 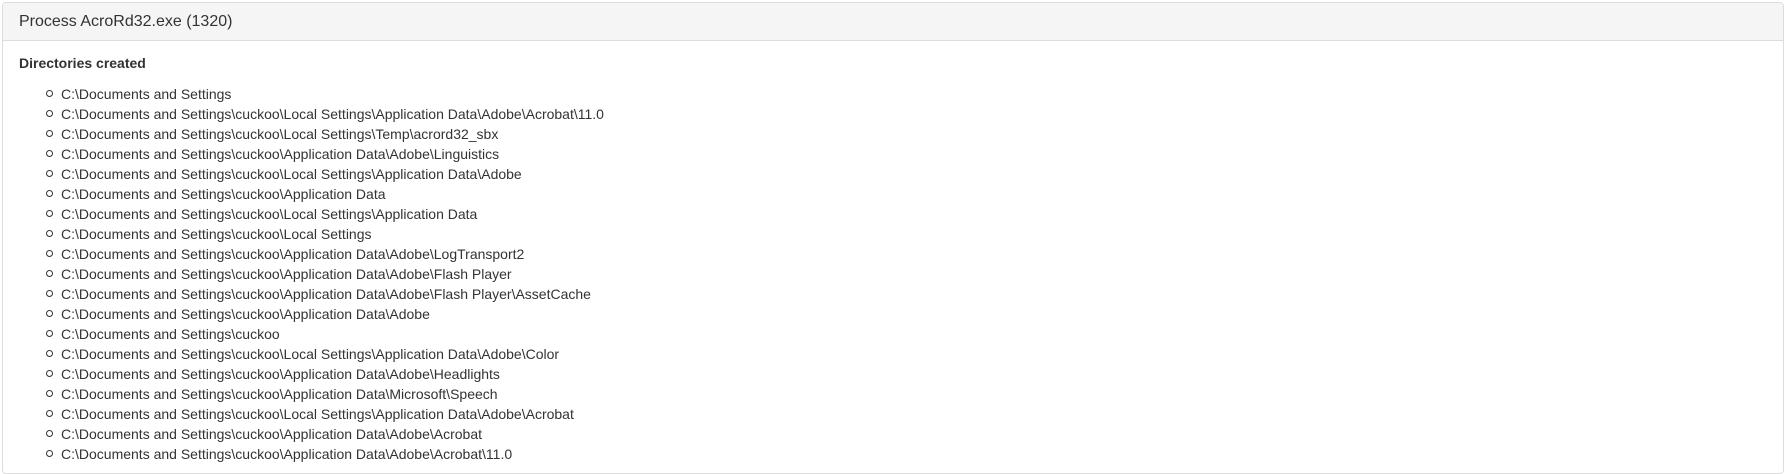 I want to click on section-title: Directories created, so click(x=82, y=63).